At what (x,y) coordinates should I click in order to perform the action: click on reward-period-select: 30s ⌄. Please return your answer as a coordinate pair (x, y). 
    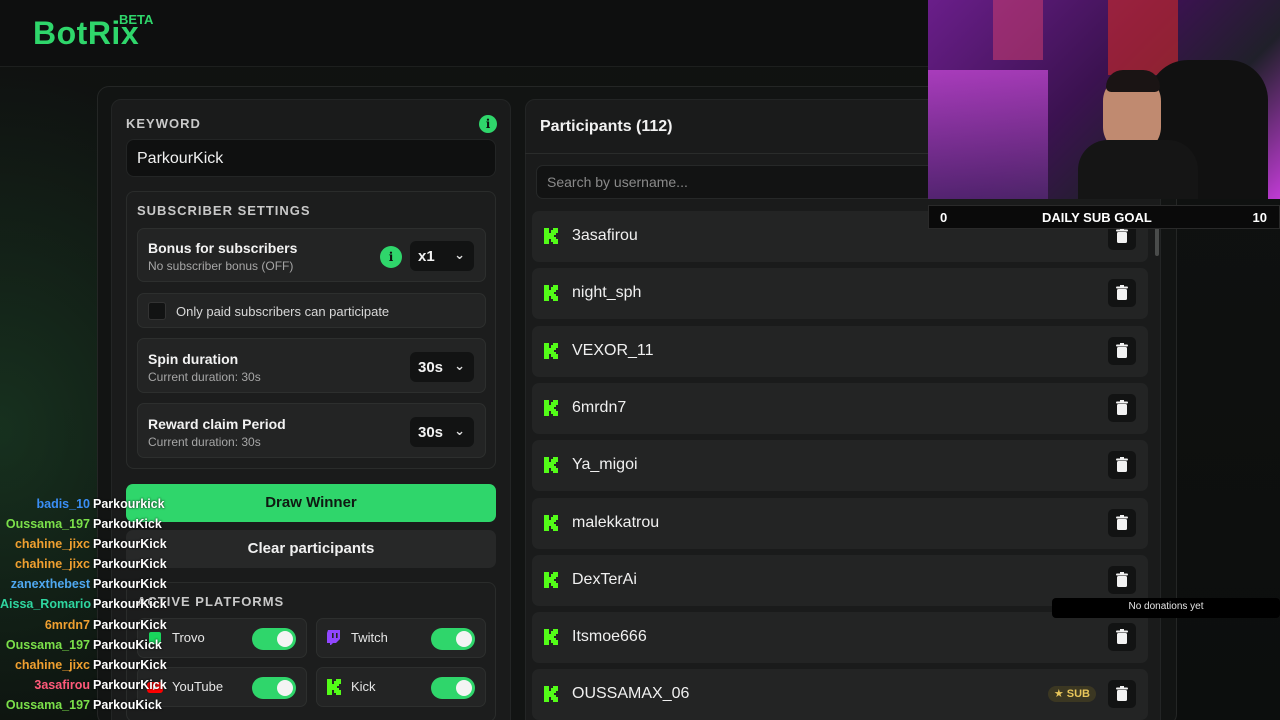
    Looking at the image, I should click on (442, 432).